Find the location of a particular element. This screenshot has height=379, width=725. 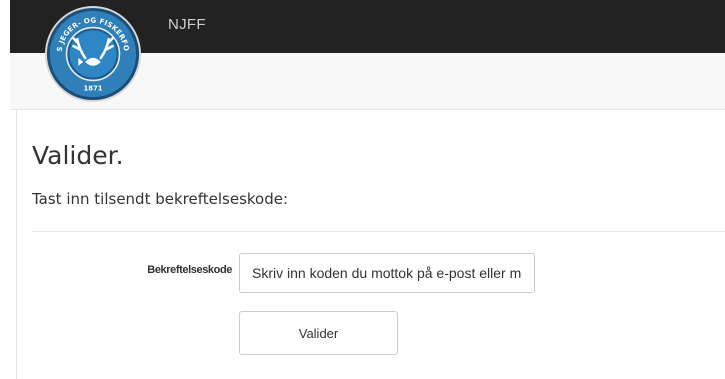

logo-year: 1871 is located at coordinates (92, 88).